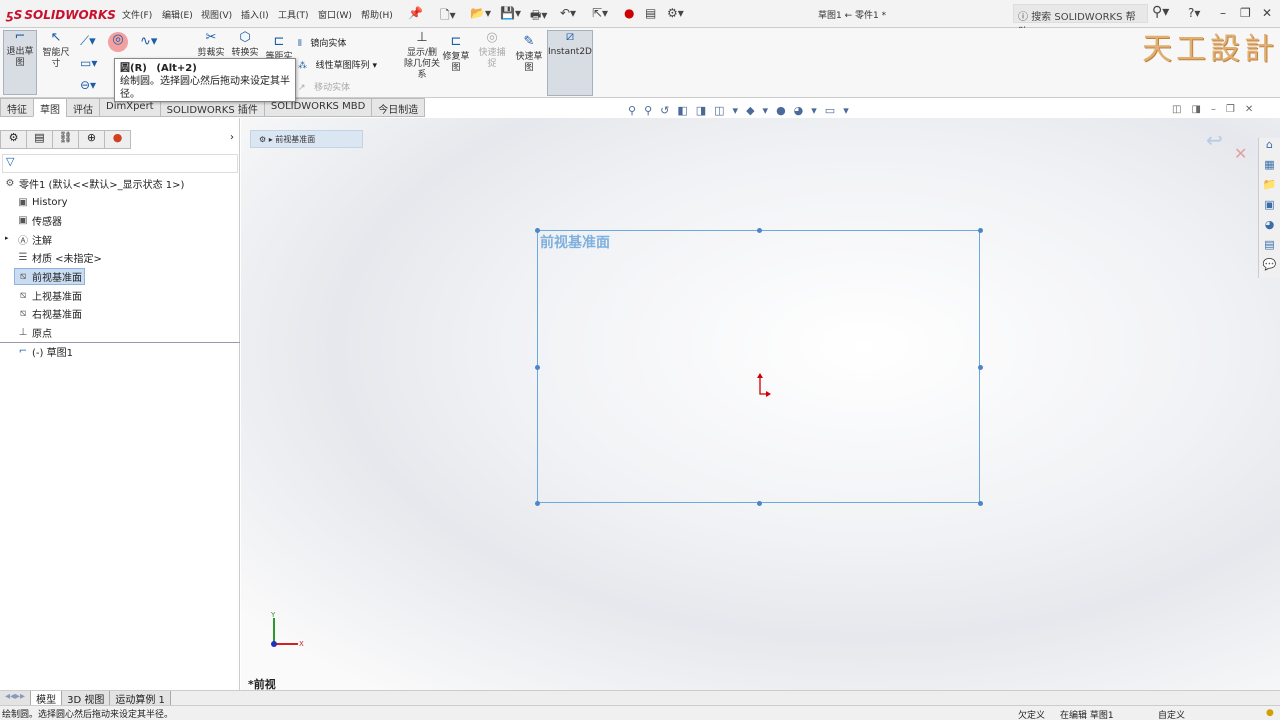  I want to click on solidworks-logo: ƽS SOLIDWORKS, so click(61, 15).